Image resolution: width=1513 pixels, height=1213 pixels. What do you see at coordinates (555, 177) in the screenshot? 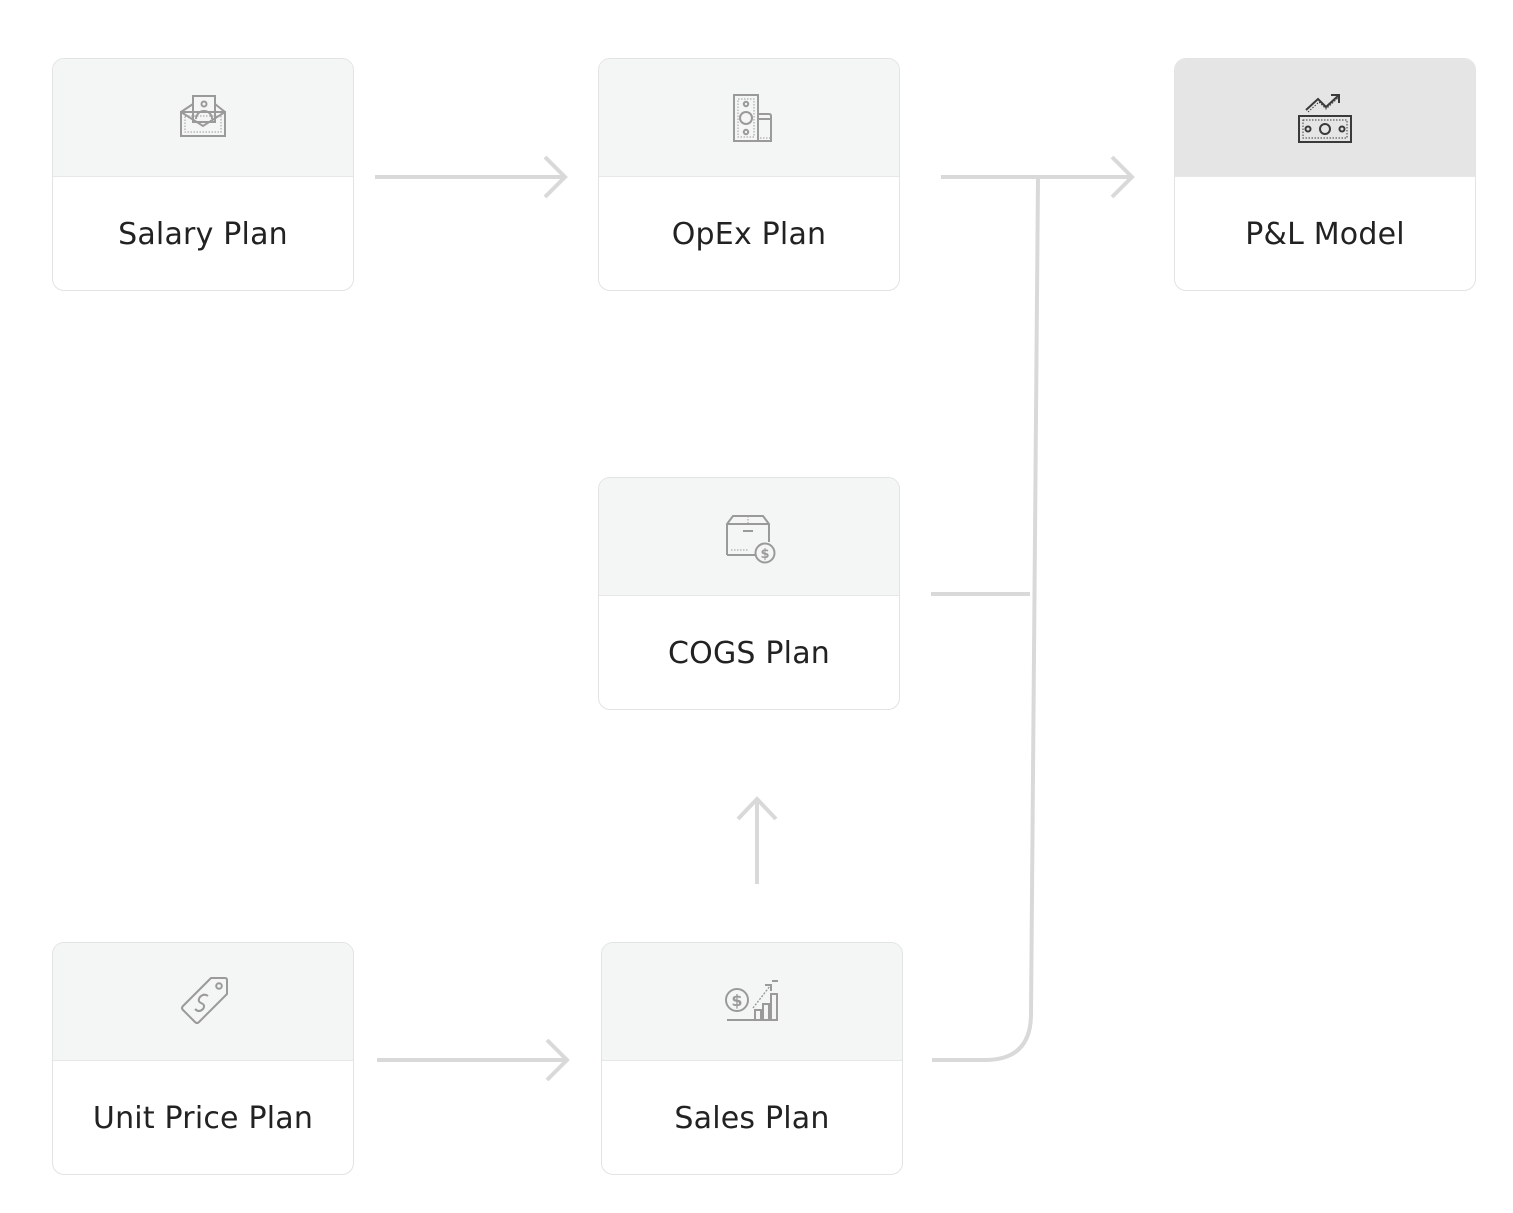
I see `arrowhead-salary-to-opex` at bounding box center [555, 177].